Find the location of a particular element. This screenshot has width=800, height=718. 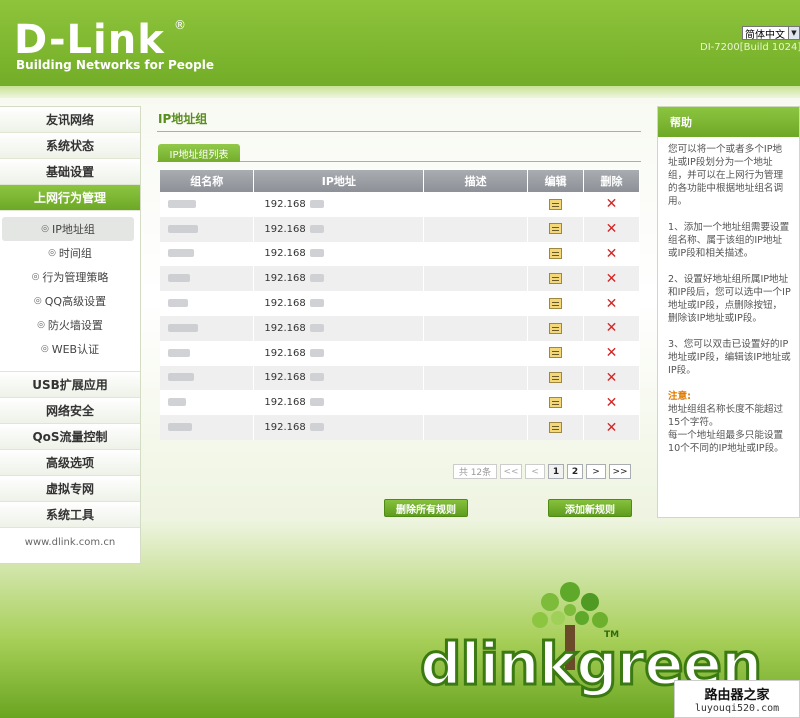

col-delete: 删除 is located at coordinates (611, 181).